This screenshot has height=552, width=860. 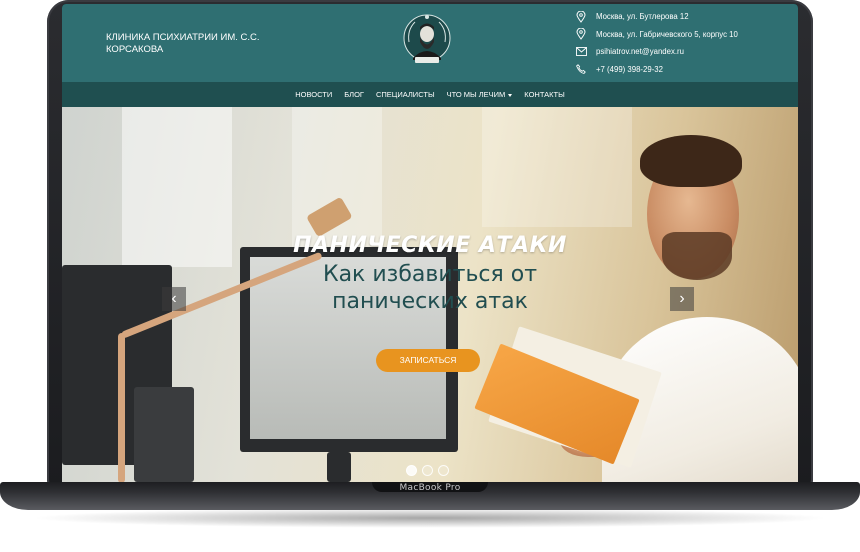 I want to click on hero-title: ПАНИЧЕСКИЕ АТАКИ, so click(x=430, y=245).